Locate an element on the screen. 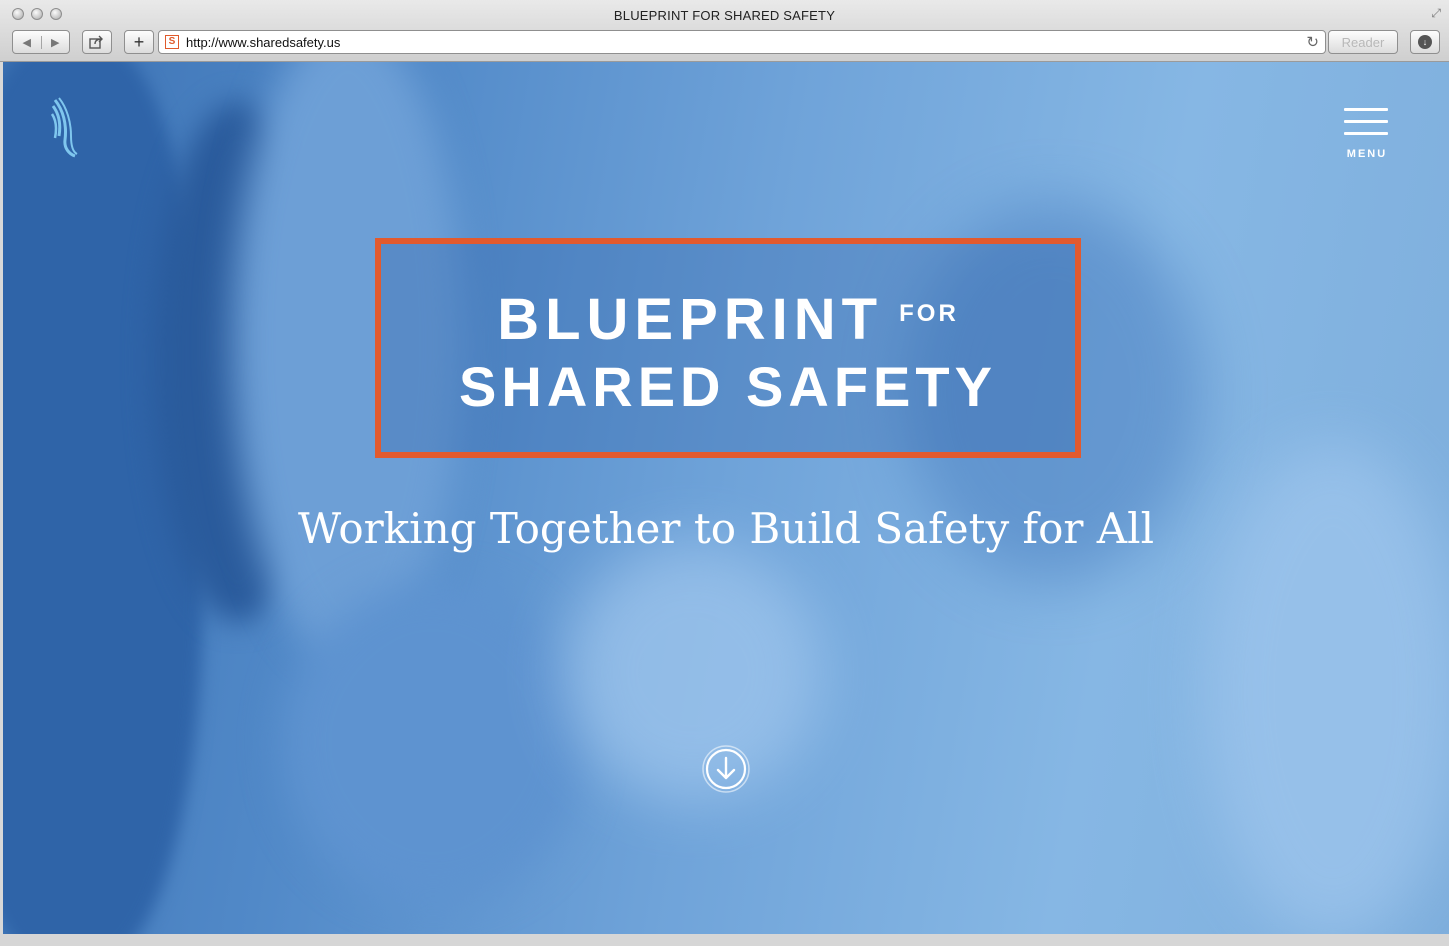  title-line-1: BLUEPRINT FOR is located at coordinates (728, 317).